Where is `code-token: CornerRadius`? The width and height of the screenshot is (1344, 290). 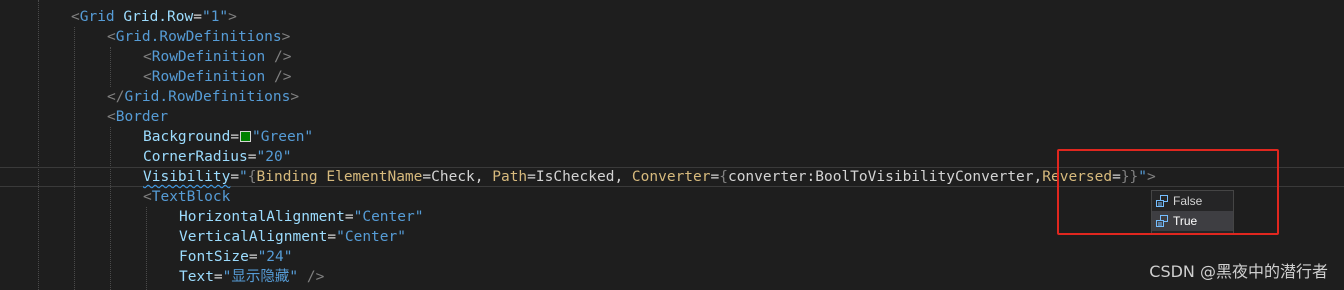
code-token: CornerRadius is located at coordinates (195, 157).